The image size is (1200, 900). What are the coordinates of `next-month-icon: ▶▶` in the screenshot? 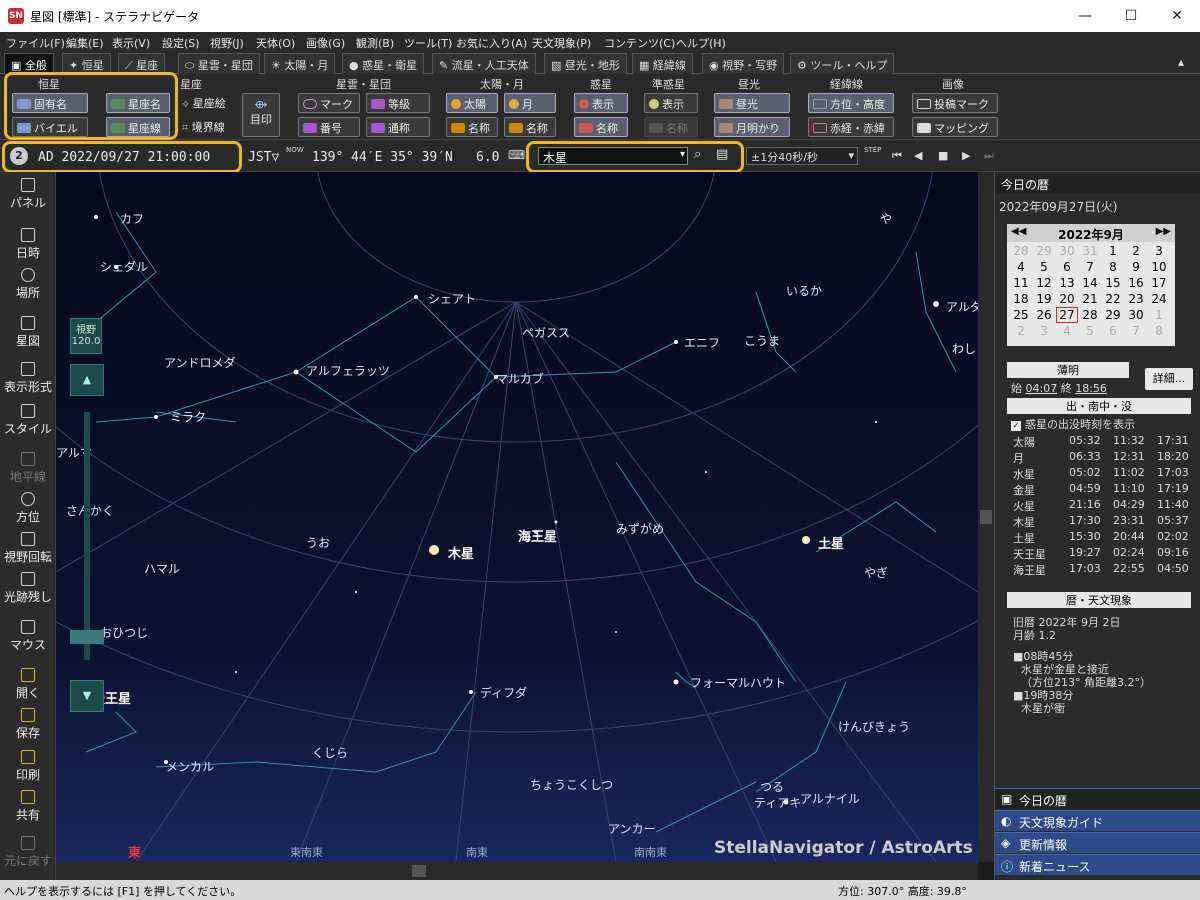 It's located at (1163, 231).